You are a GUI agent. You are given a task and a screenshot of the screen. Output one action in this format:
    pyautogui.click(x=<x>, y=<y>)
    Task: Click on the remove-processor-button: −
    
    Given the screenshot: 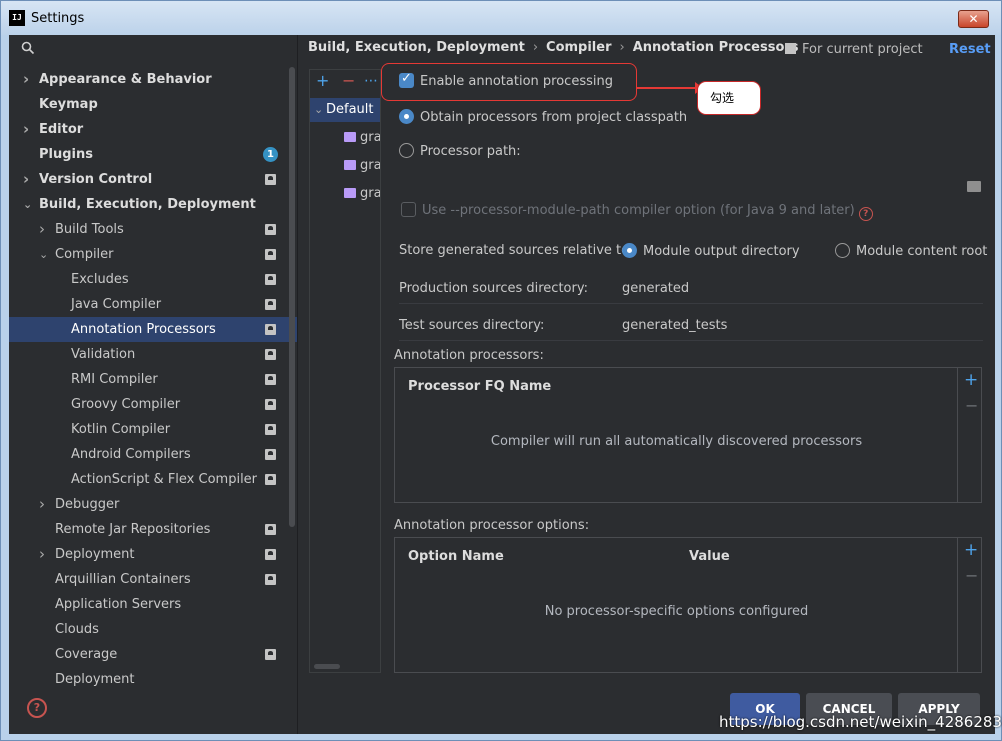 What is the action you would take?
    pyautogui.click(x=971, y=406)
    